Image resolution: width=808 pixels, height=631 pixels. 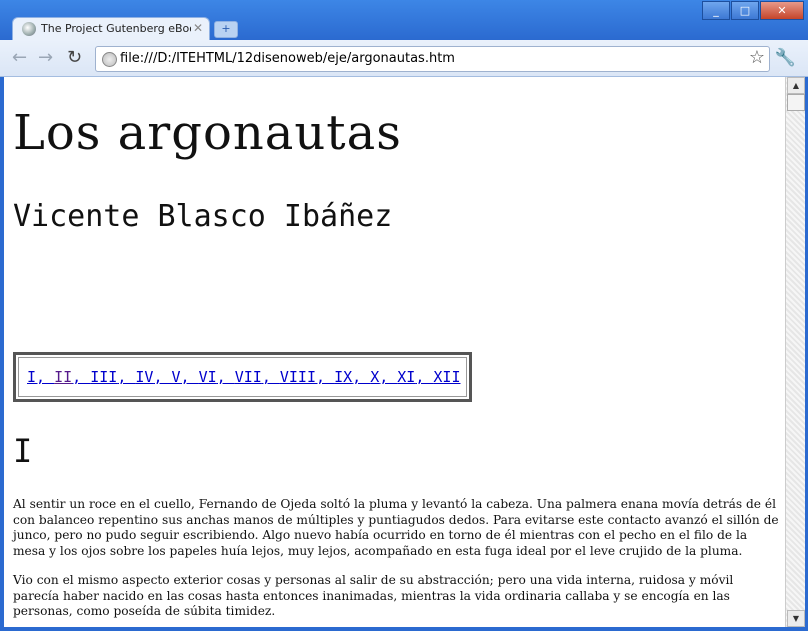 What do you see at coordinates (23, 451) in the screenshot?
I see `chapter-heading: I` at bounding box center [23, 451].